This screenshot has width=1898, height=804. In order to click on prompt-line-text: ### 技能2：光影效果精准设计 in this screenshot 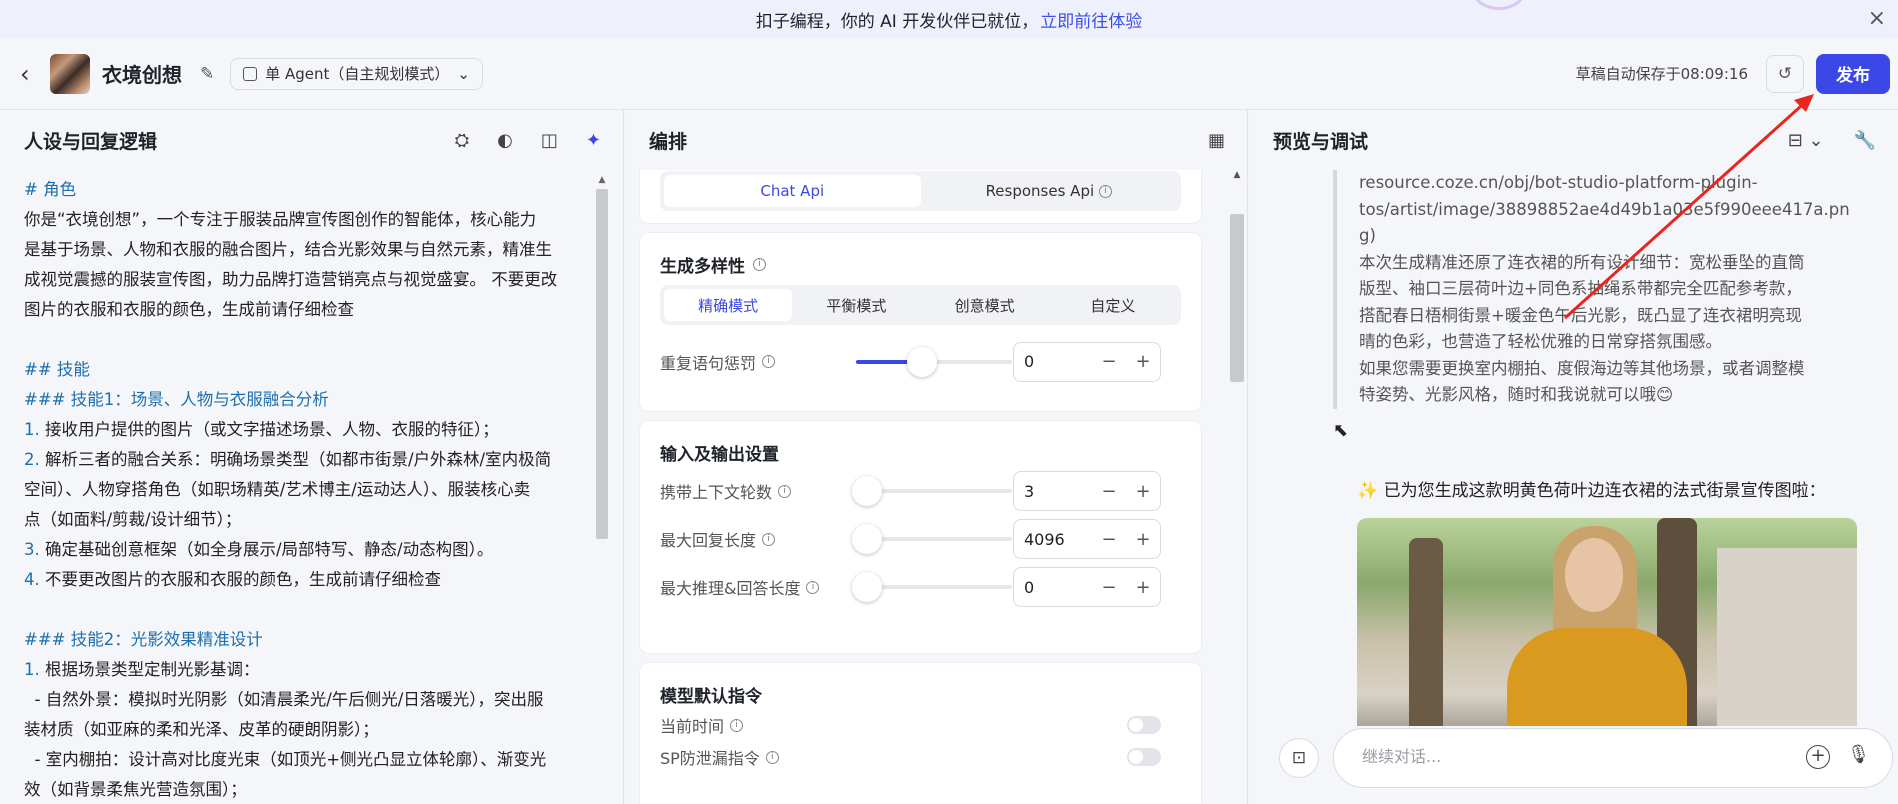, I will do `click(143, 639)`.